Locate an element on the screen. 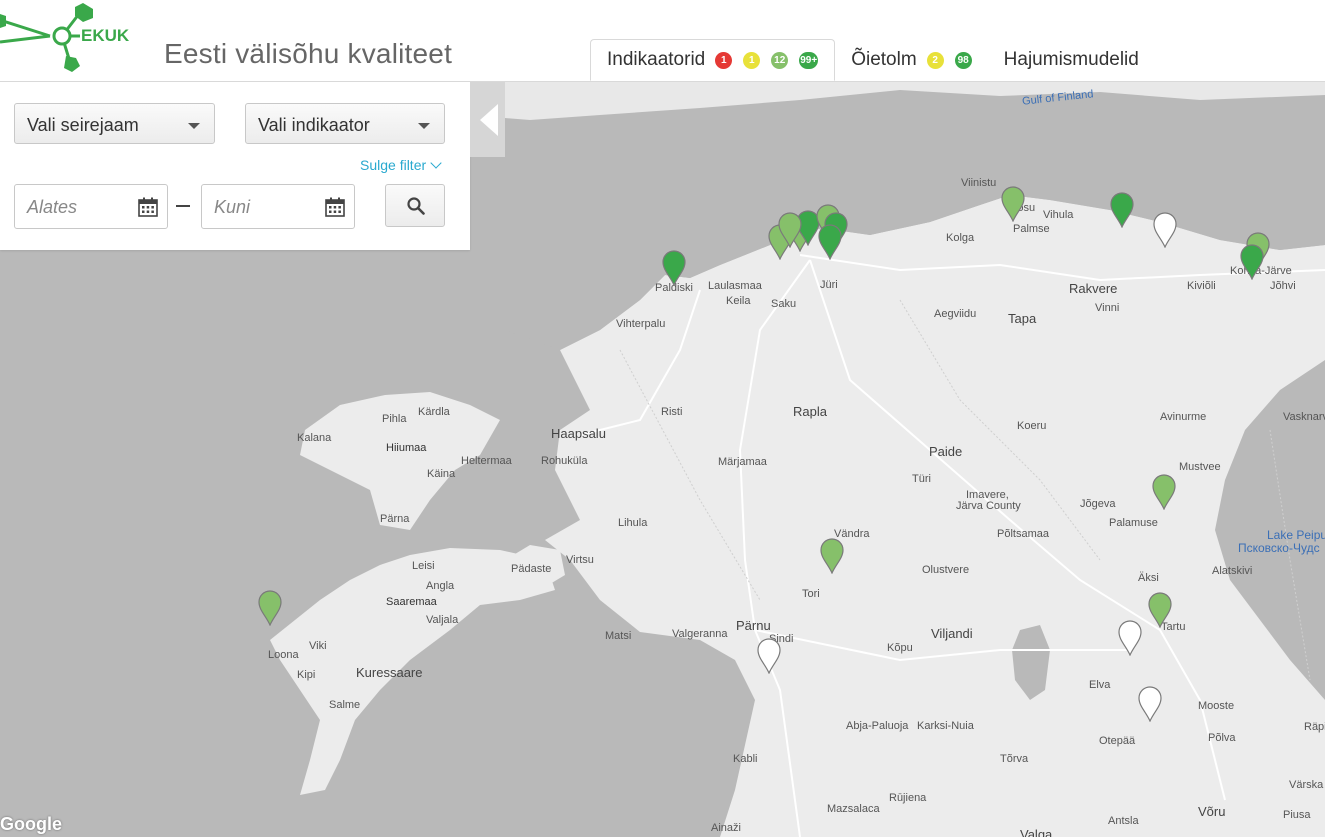  map-label: Leisi is located at coordinates (423, 566).